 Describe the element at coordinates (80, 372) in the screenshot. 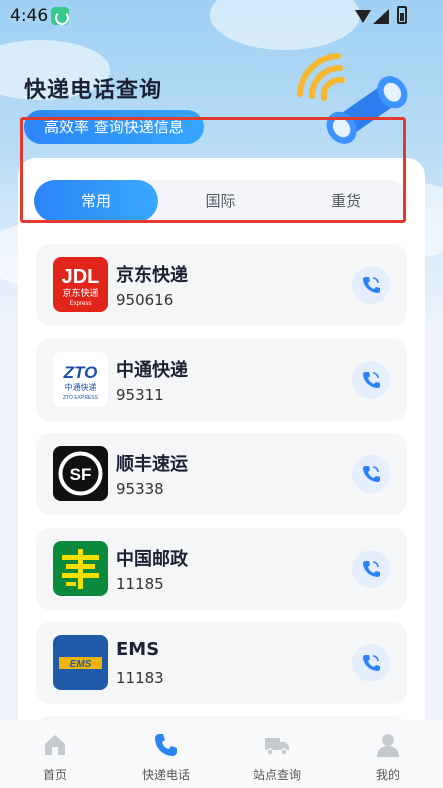

I see `zto-logo-text: ZTO` at that location.